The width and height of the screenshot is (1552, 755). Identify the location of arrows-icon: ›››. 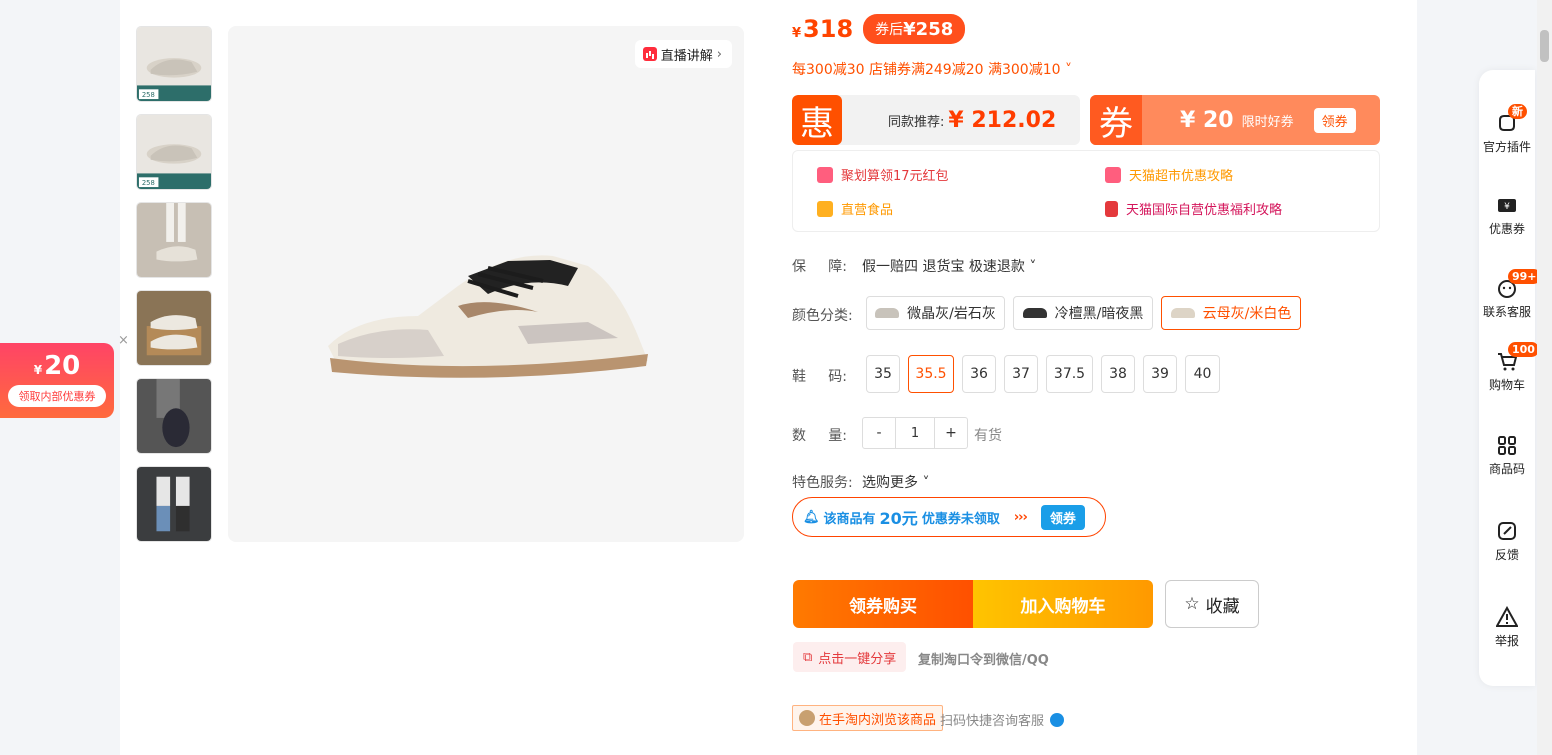
(1020, 517).